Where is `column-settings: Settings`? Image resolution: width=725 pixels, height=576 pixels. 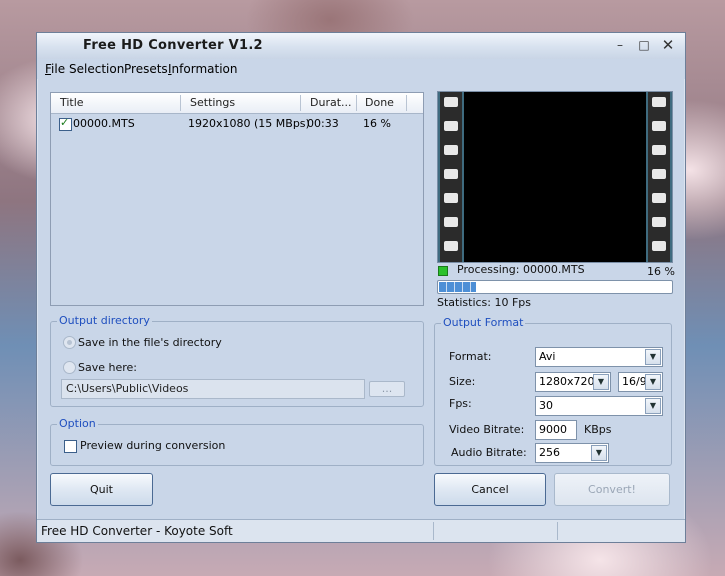 column-settings: Settings is located at coordinates (212, 102).